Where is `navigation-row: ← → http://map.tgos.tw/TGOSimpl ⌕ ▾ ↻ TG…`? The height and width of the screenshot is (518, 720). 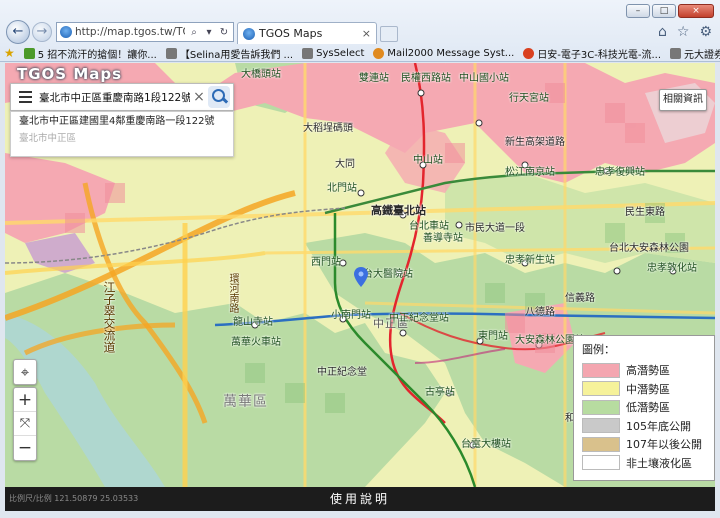
navigation-row: ← → http://map.tgos.tw/TGOSimpl ⌕ ▾ ↻ TG… is located at coordinates (360, 32).